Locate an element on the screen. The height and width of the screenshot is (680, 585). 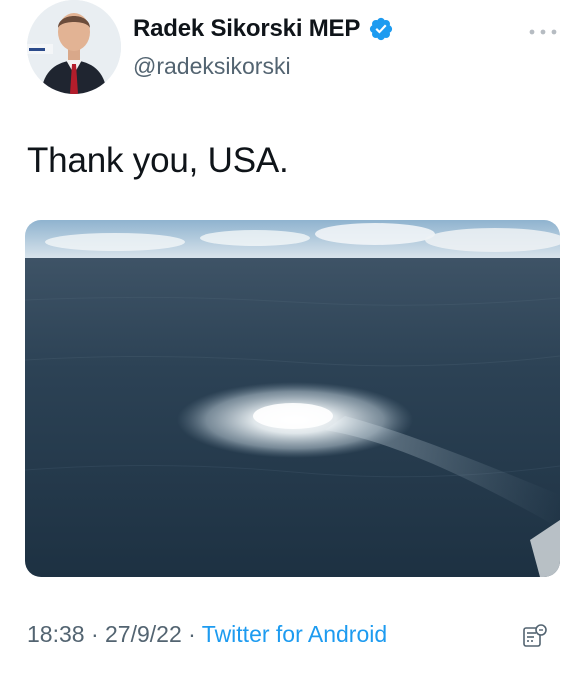
verified-badge-icon is located at coordinates (381, 29).